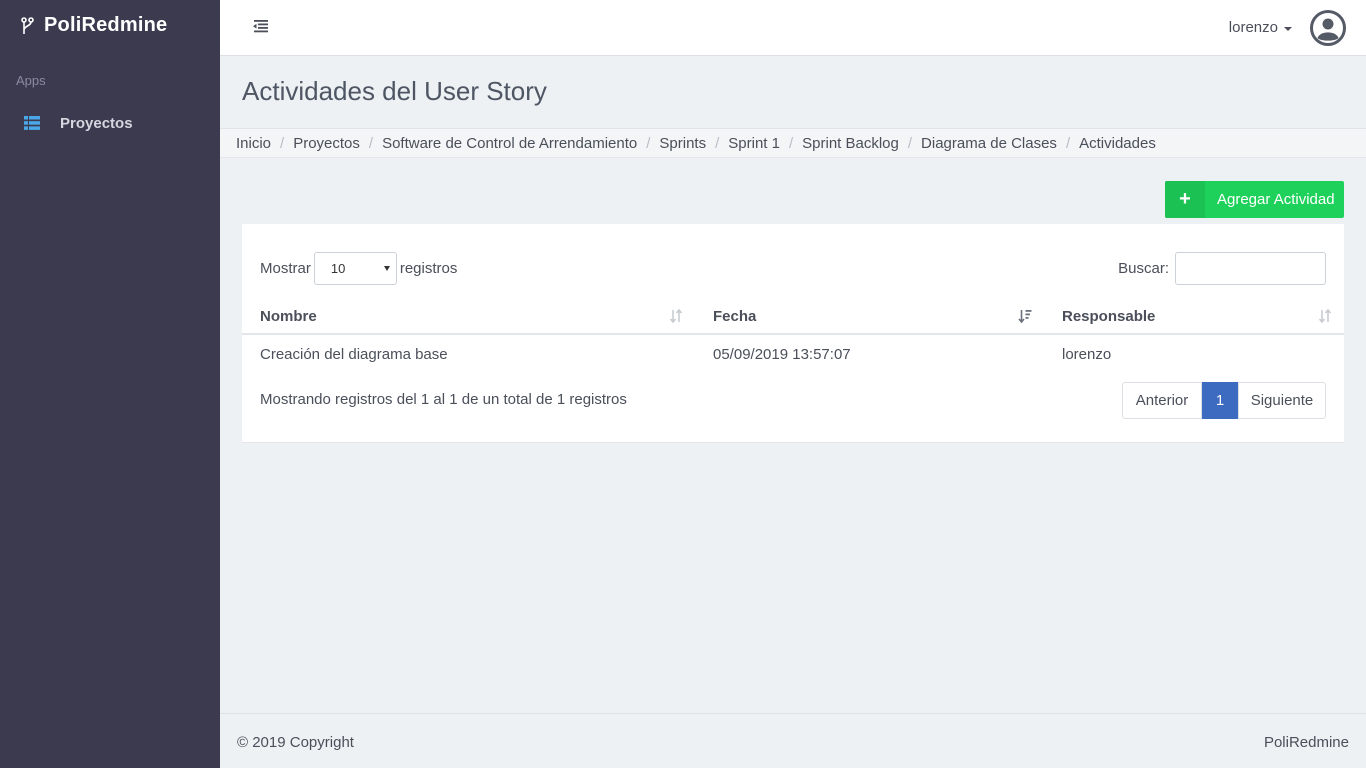 The height and width of the screenshot is (768, 1366). What do you see at coordinates (1025, 317) in the screenshot?
I see `sort-desc-icon` at bounding box center [1025, 317].